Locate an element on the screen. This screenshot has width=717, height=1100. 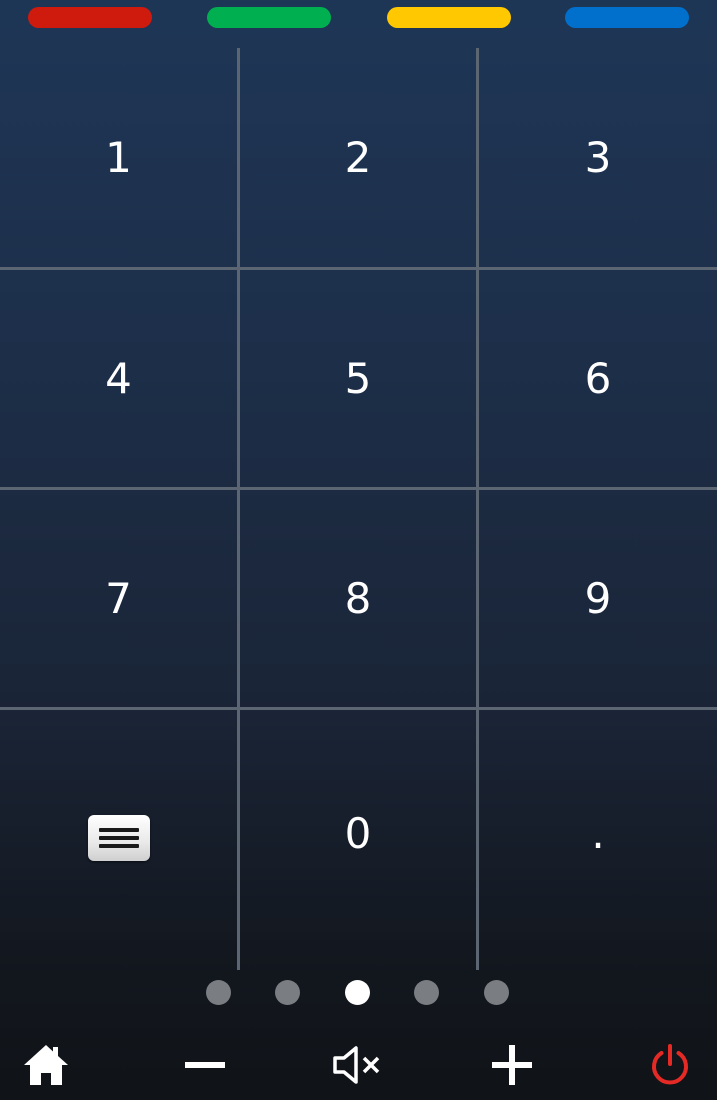
home-button is located at coordinates (46, 1065).